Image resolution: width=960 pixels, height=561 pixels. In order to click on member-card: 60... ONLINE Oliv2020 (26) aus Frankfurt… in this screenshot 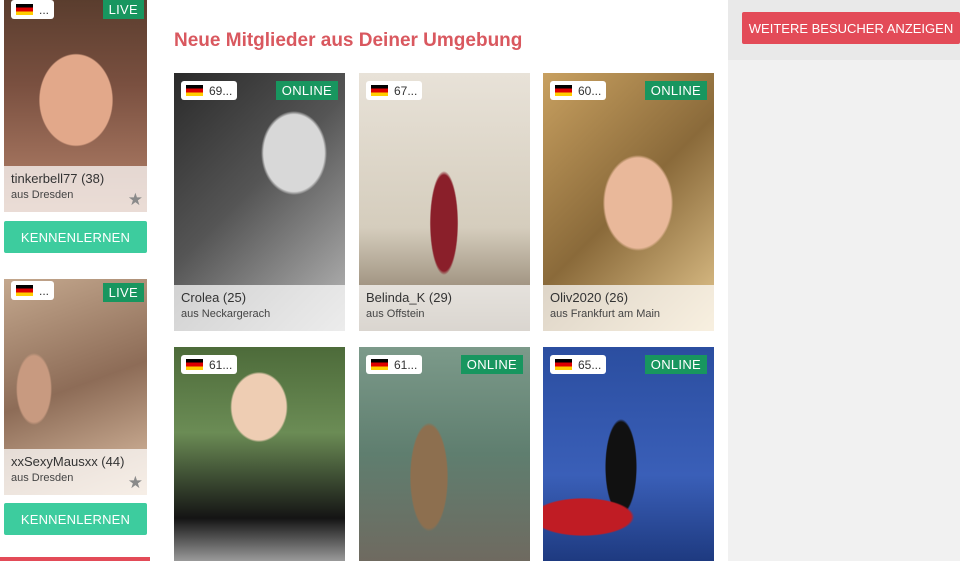, I will do `click(628, 202)`.